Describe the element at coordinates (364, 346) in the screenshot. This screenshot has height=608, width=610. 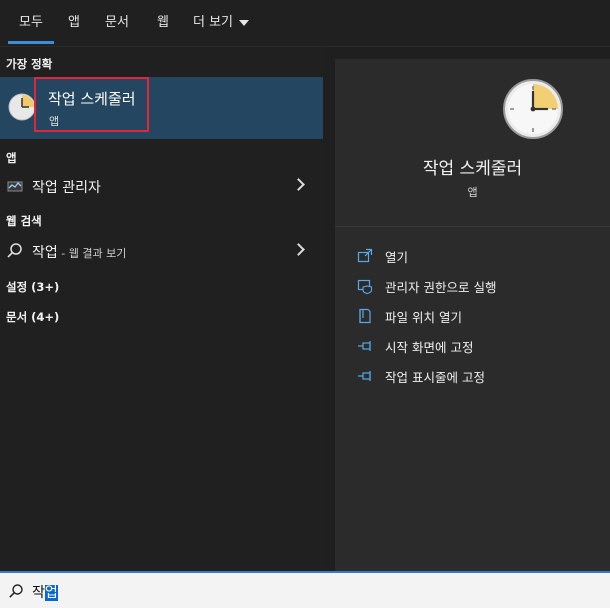
I see `pin-start-icon` at that location.